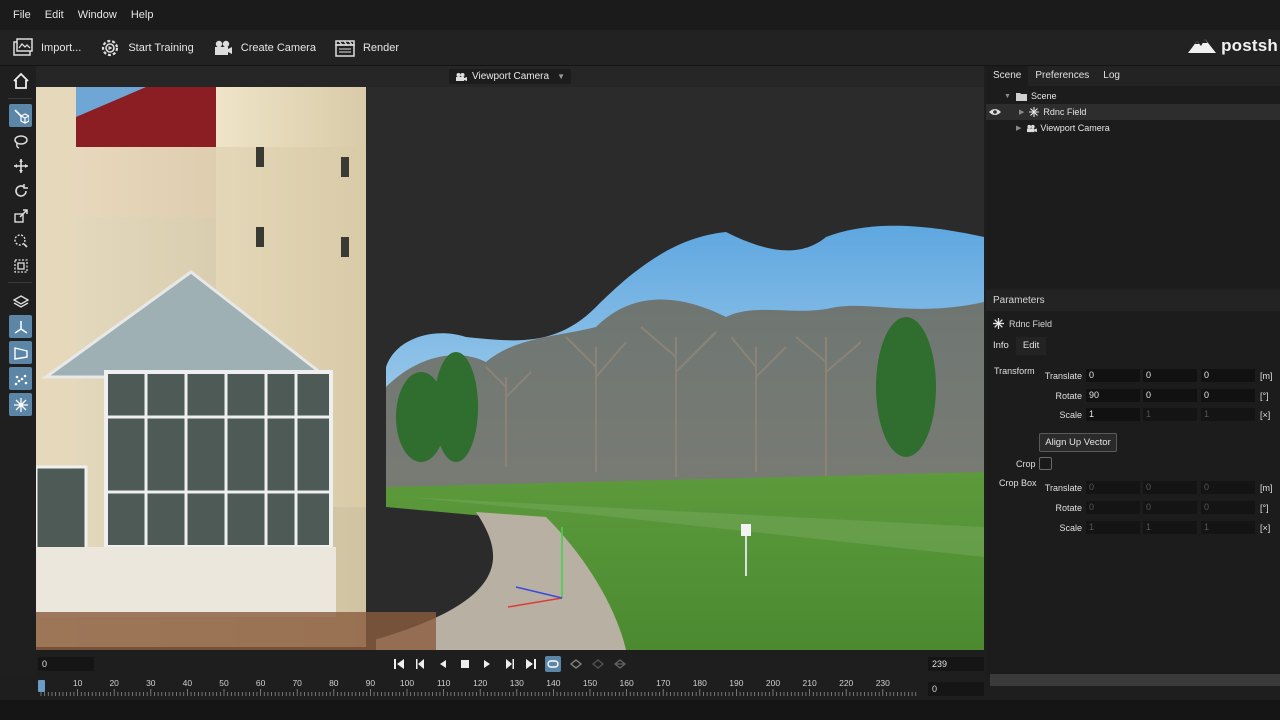  What do you see at coordinates (66, 664) in the screenshot?
I see `start-frame-field: 0` at bounding box center [66, 664].